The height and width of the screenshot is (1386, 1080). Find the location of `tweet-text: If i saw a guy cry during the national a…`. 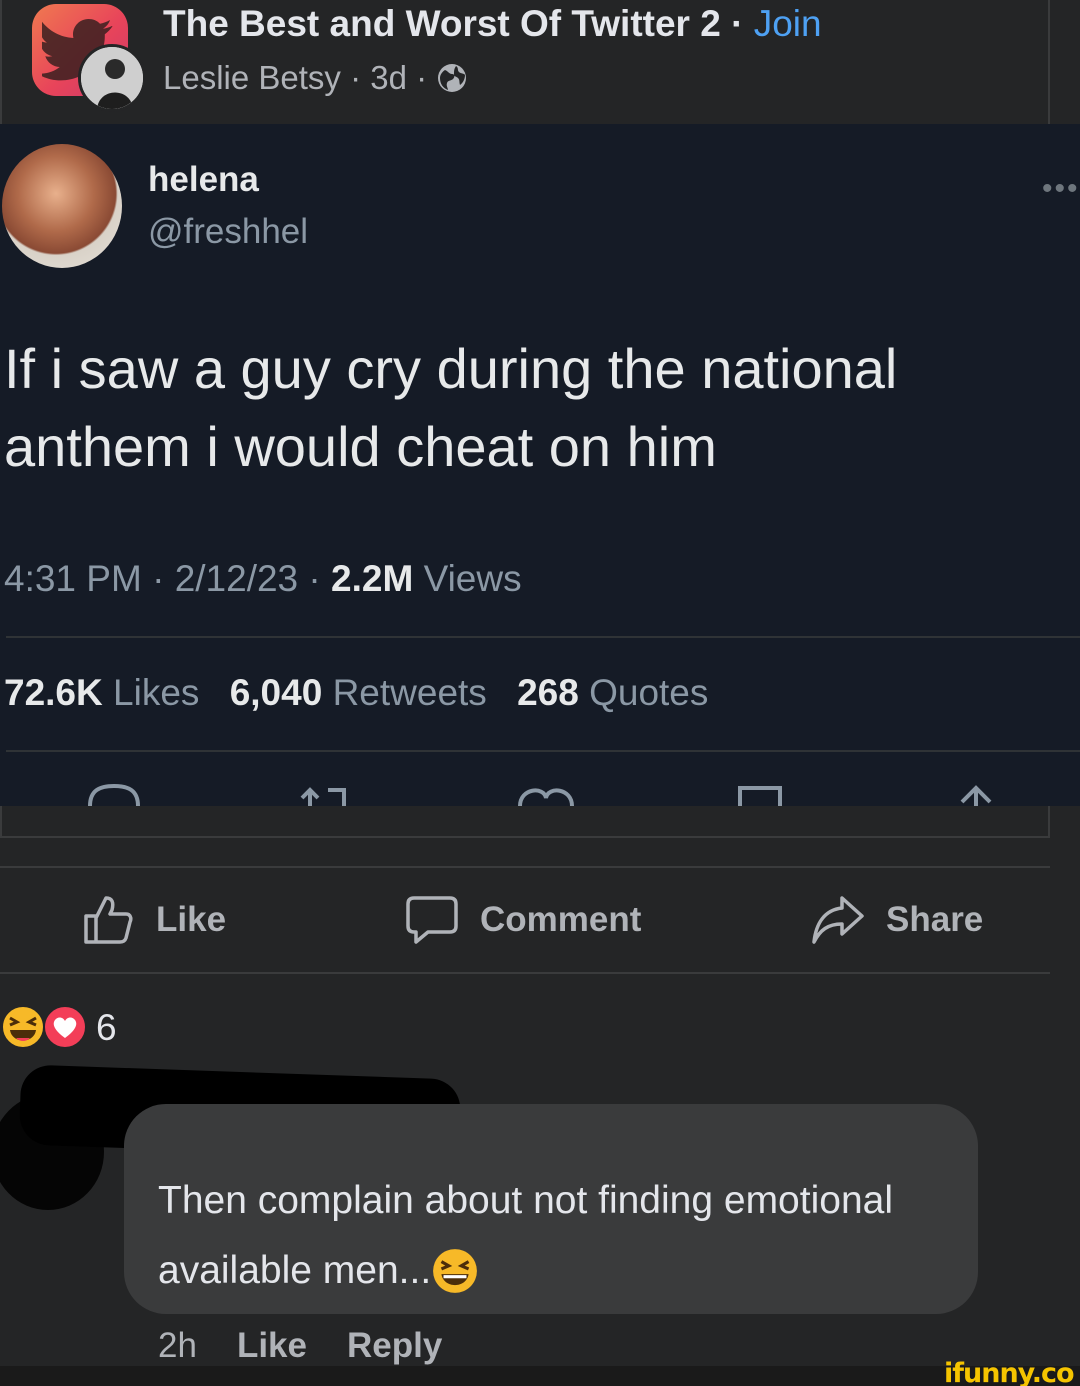

tweet-text: If i saw a guy cry during the national a… is located at coordinates (451, 407).